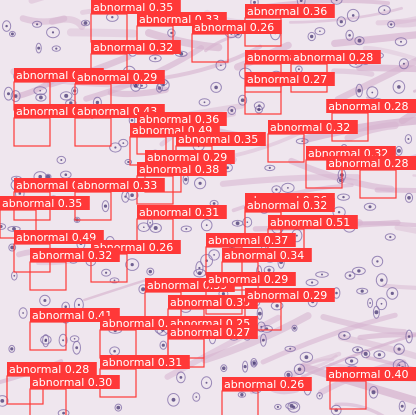 The image size is (416, 415). I want to click on detection-label: abnormal 0.49, so click(56, 237).